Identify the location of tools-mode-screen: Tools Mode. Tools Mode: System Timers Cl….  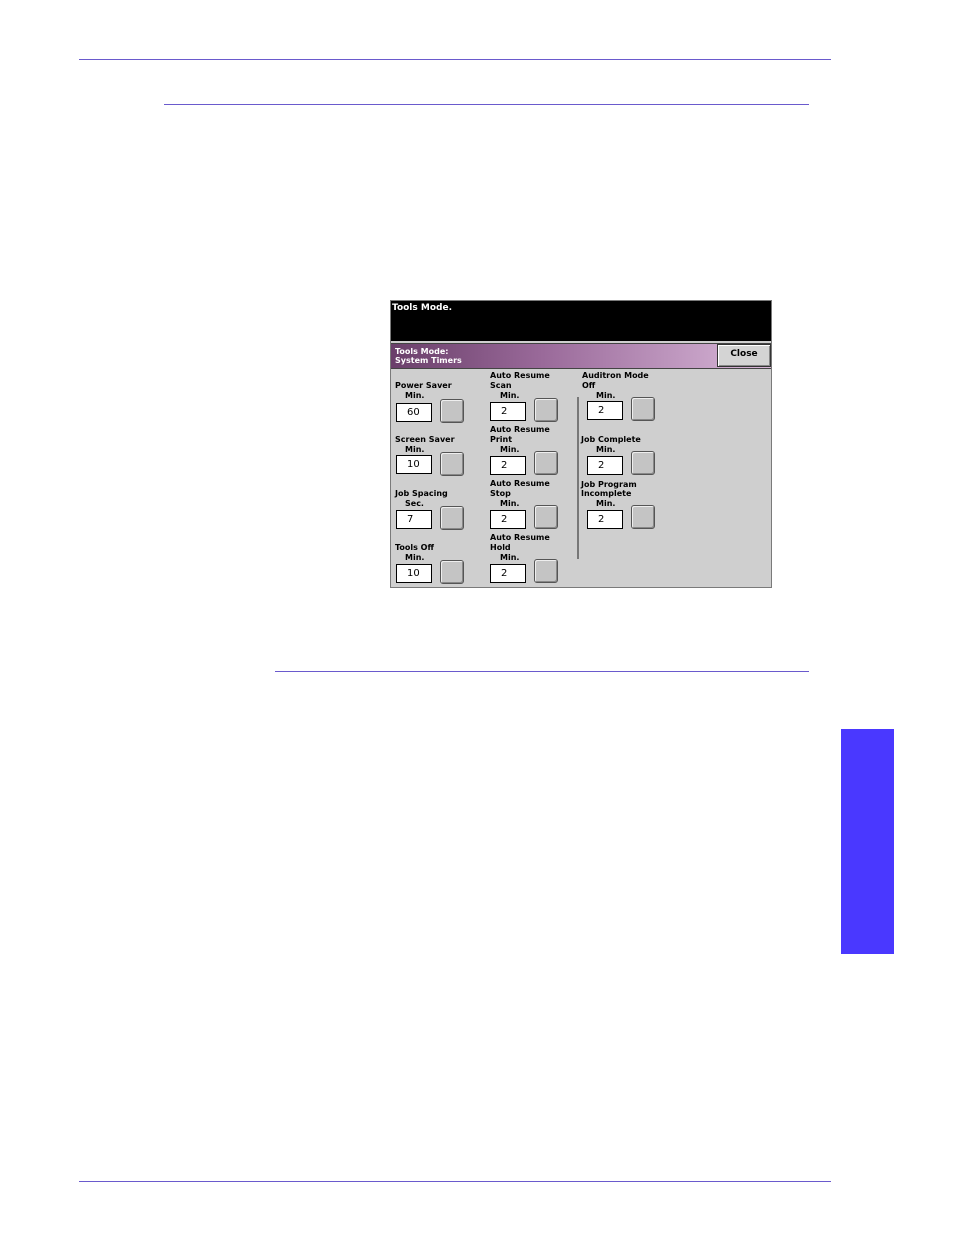
(581, 444).